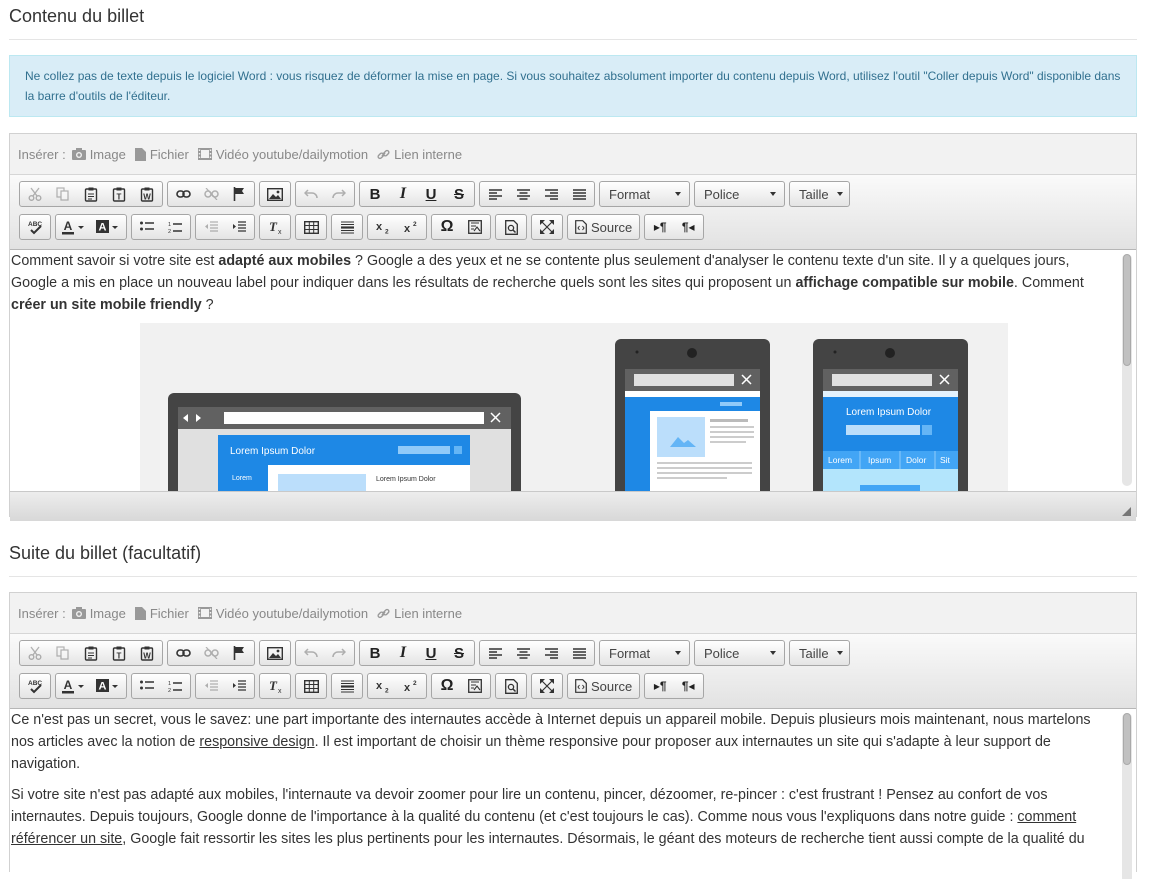  Describe the element at coordinates (256, 742) in the screenshot. I see `link-responsive-design: responsive design` at that location.